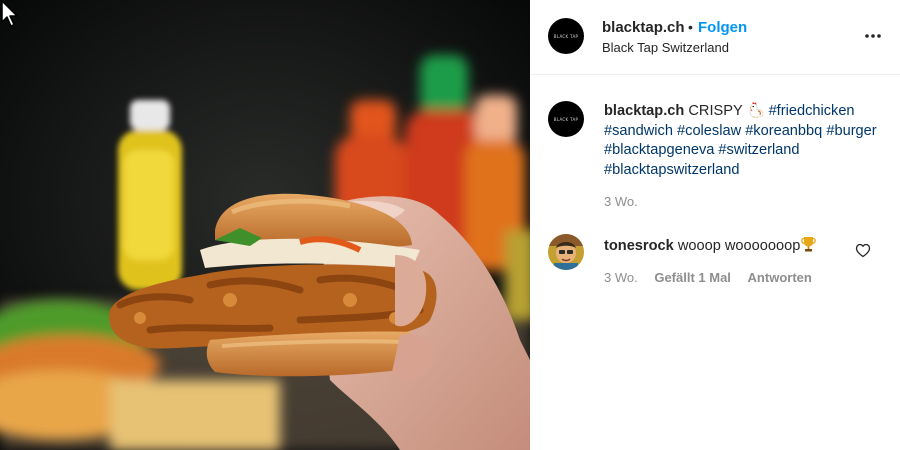  I want to click on hashtag-link: #sandwich, so click(638, 131).